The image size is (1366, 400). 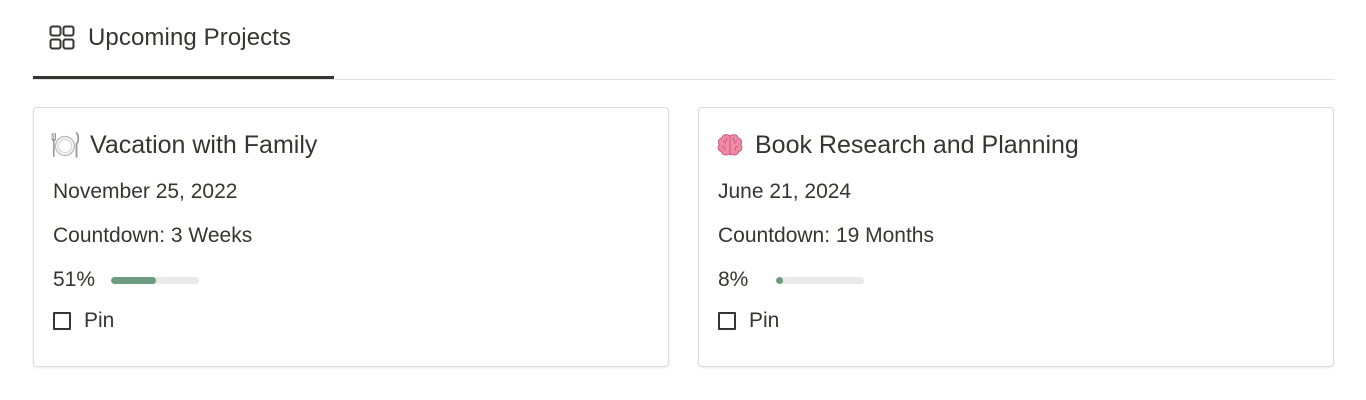 I want to click on date-property: November 25, 2022, so click(x=145, y=191).